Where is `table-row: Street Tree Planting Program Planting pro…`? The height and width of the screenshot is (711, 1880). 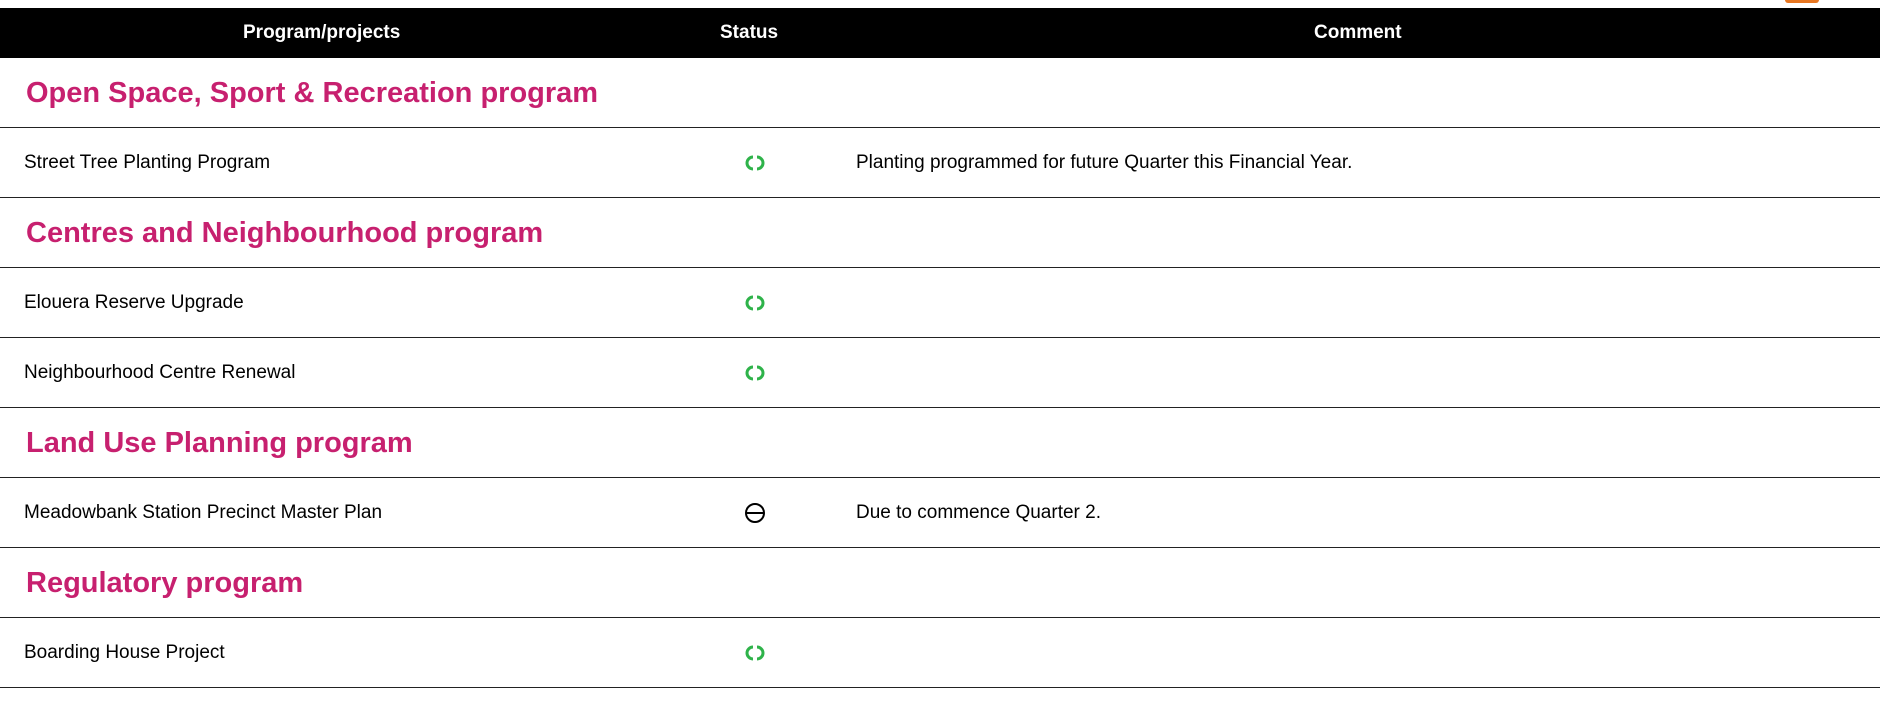 table-row: Street Tree Planting Program Planting pro… is located at coordinates (940, 163).